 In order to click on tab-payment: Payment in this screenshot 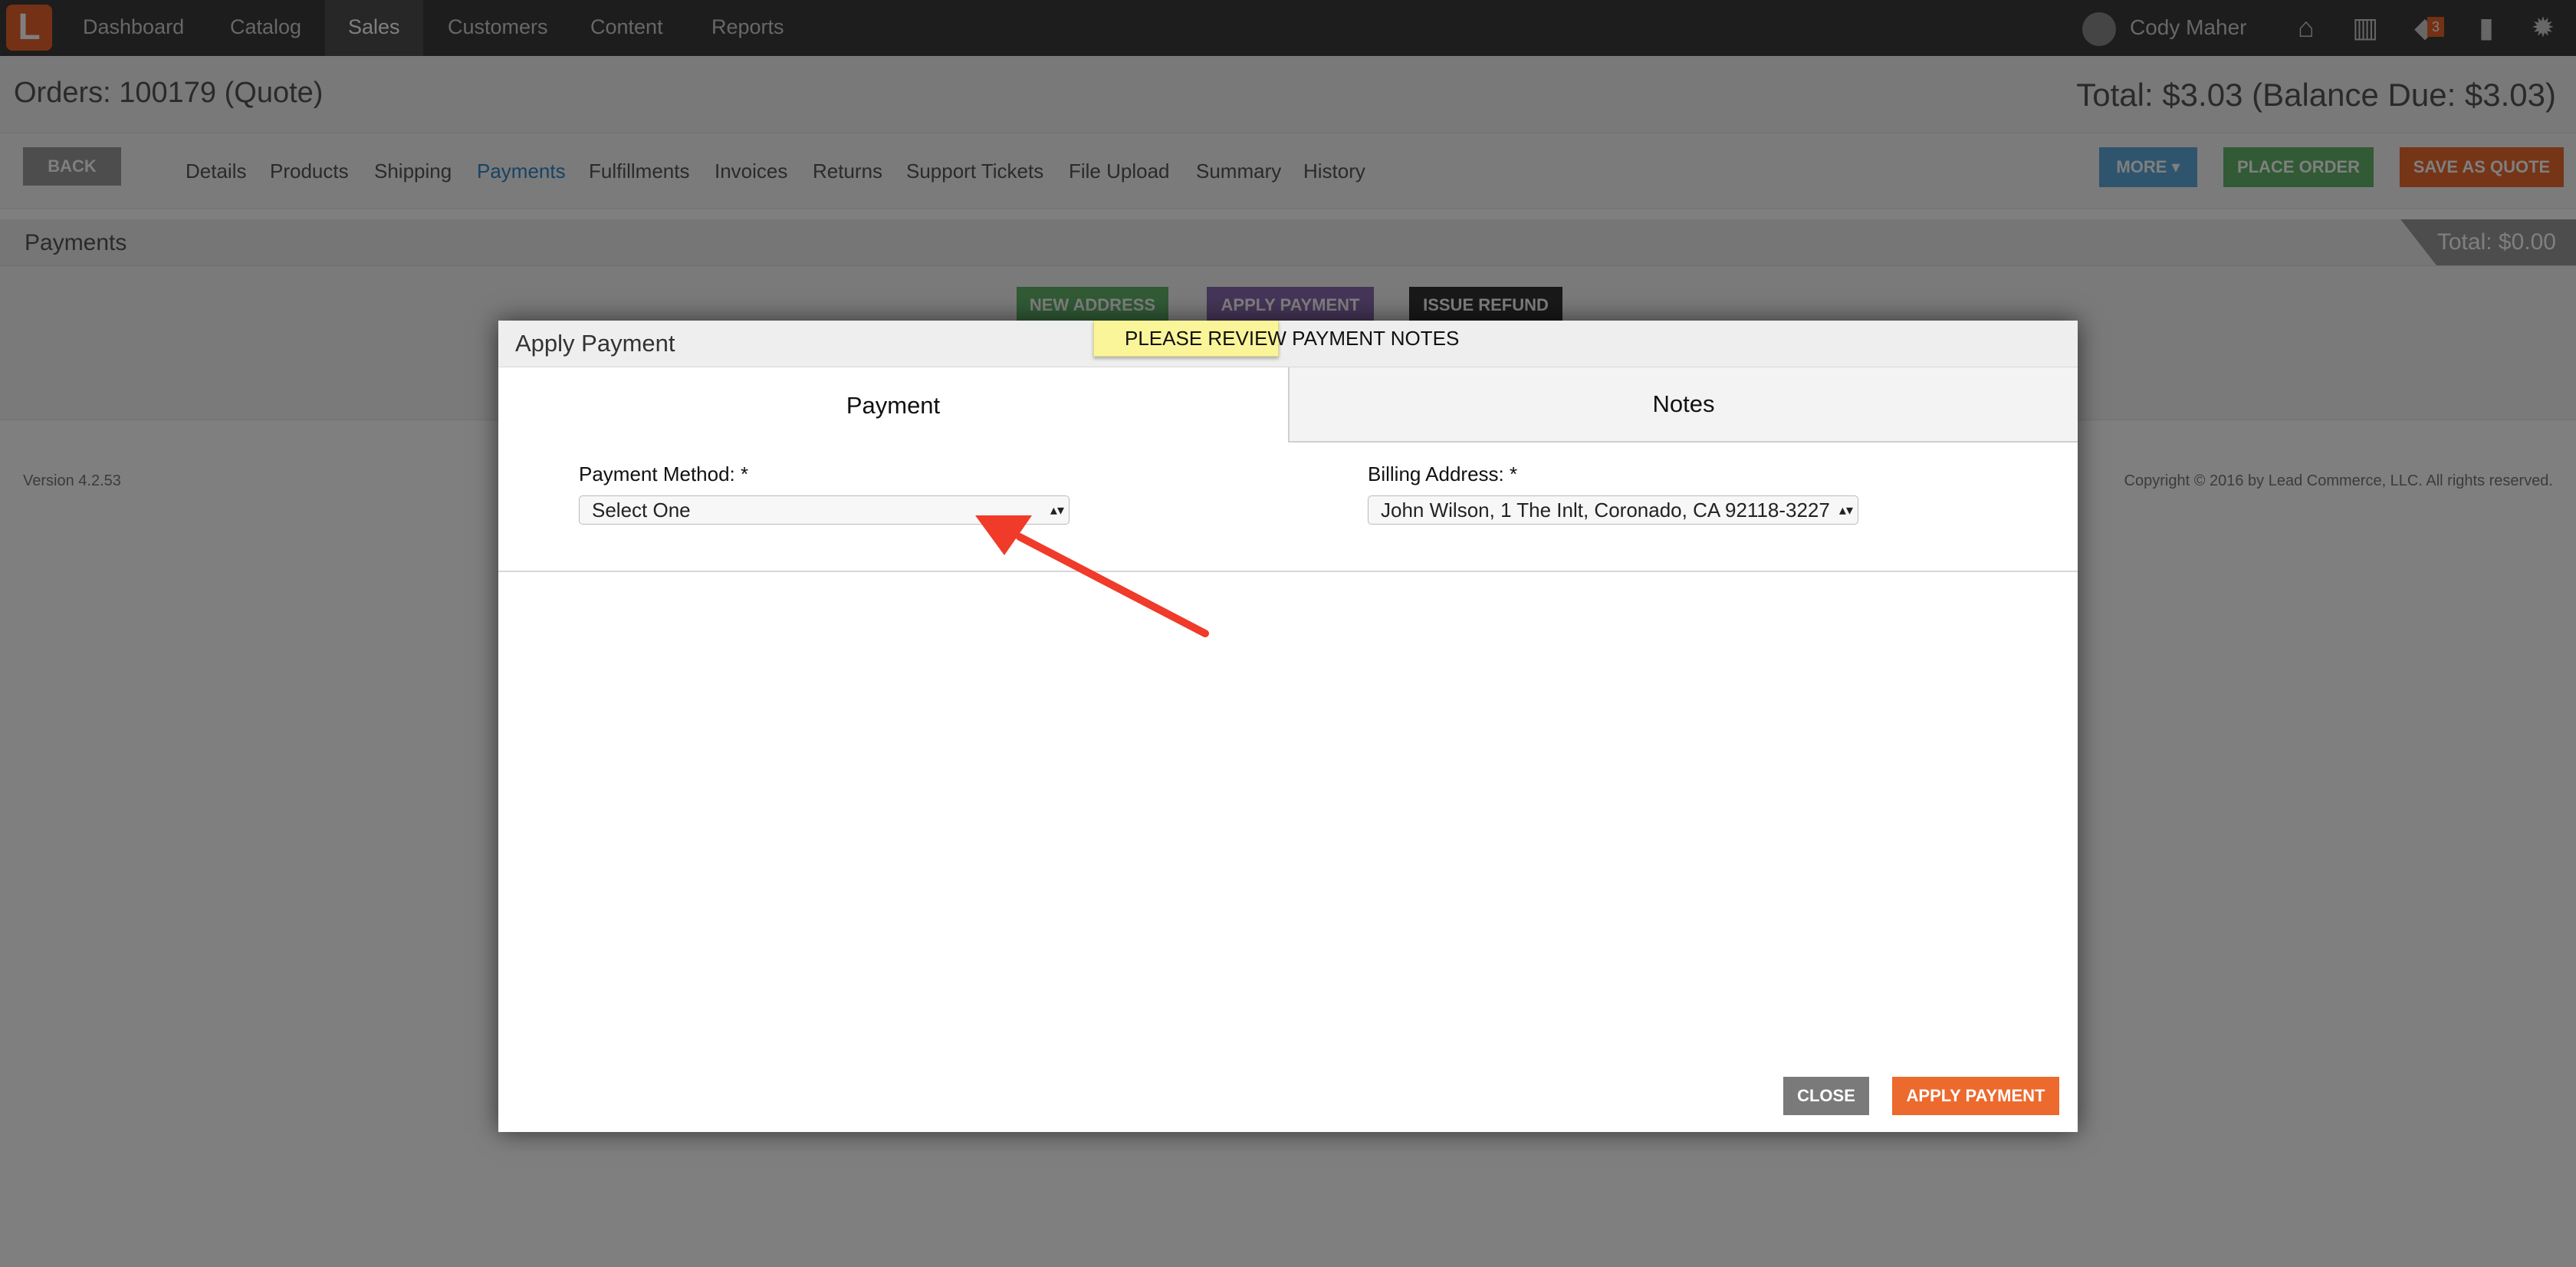, I will do `click(893, 405)`.